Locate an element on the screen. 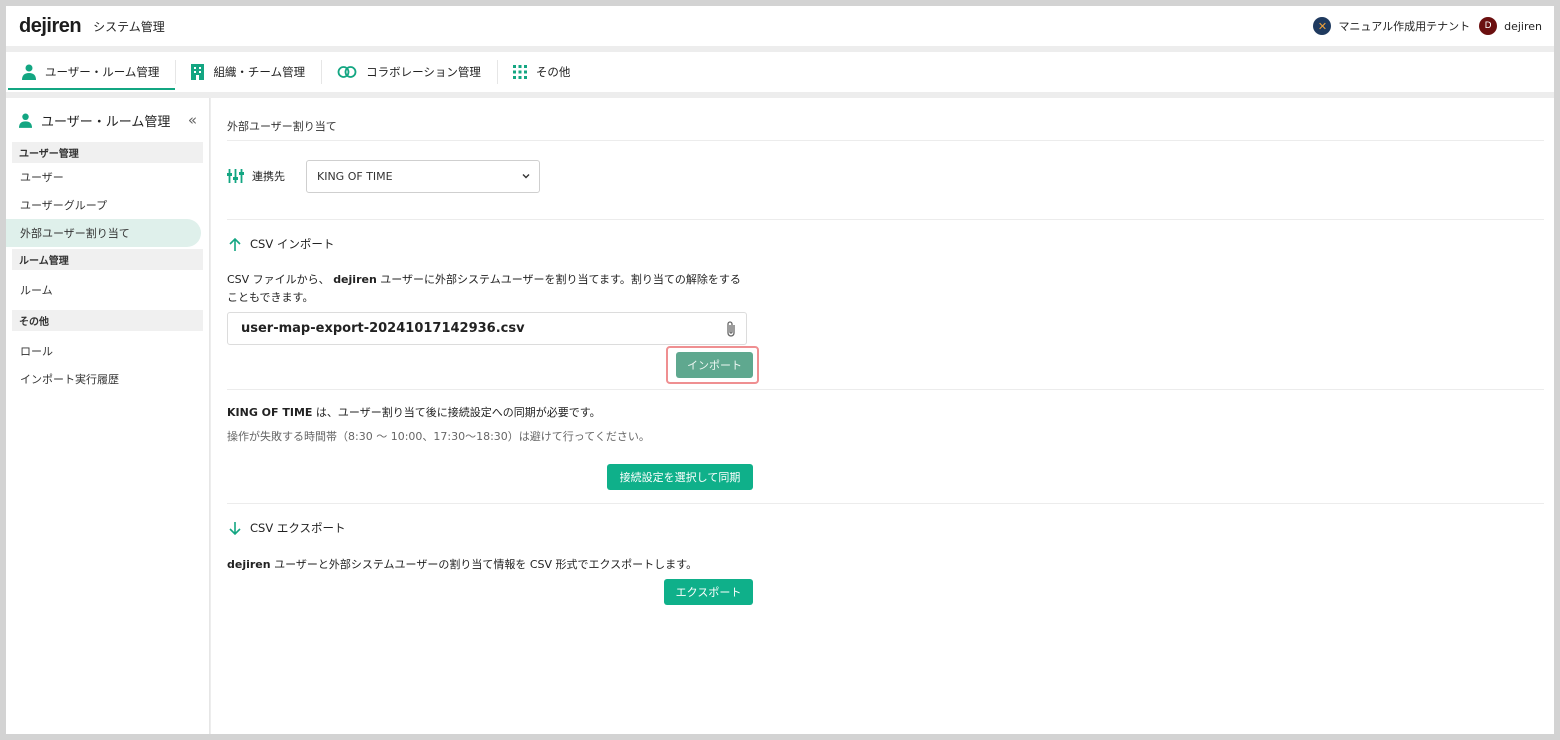 The width and height of the screenshot is (1560, 740). tab-user-room: ユーザー・ルーム管理 is located at coordinates (91, 72).